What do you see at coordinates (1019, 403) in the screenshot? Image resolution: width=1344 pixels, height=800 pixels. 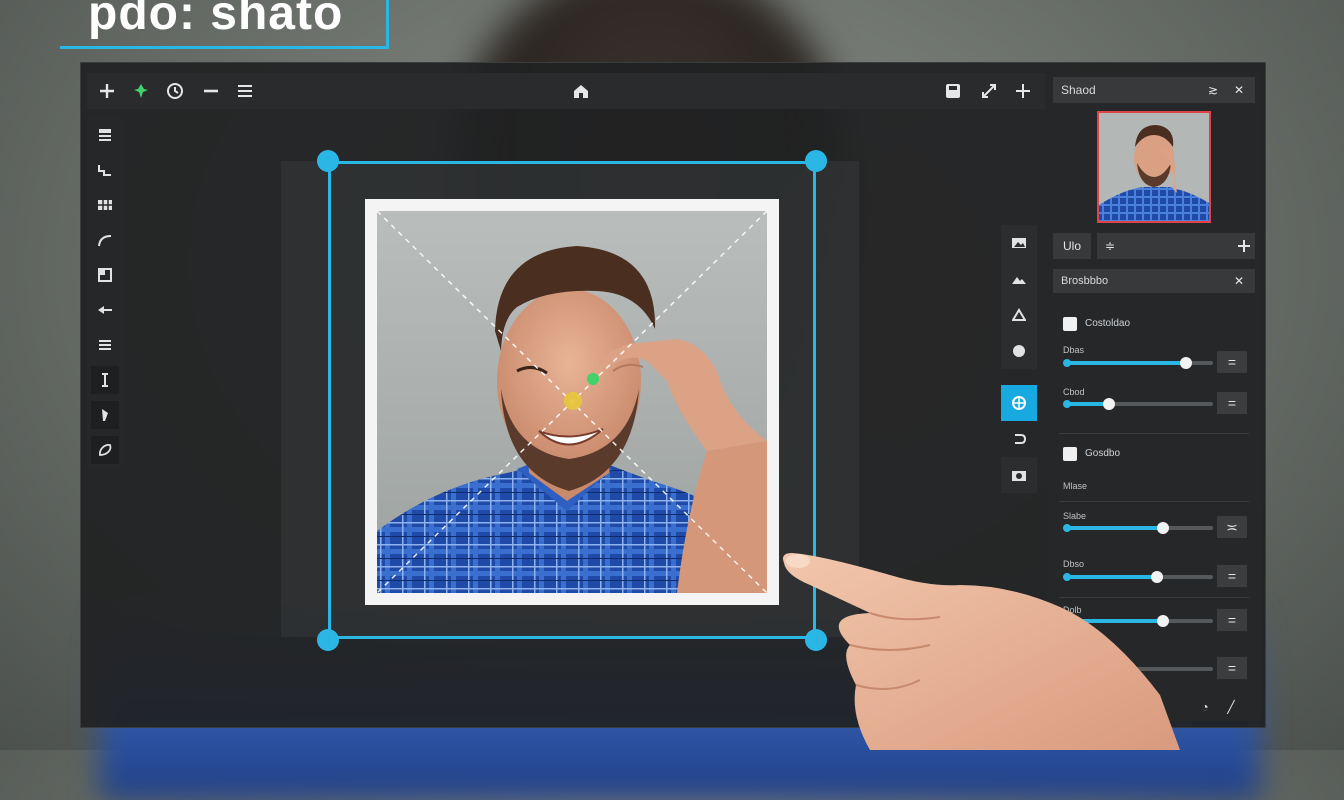 I see `crop-icon` at bounding box center [1019, 403].